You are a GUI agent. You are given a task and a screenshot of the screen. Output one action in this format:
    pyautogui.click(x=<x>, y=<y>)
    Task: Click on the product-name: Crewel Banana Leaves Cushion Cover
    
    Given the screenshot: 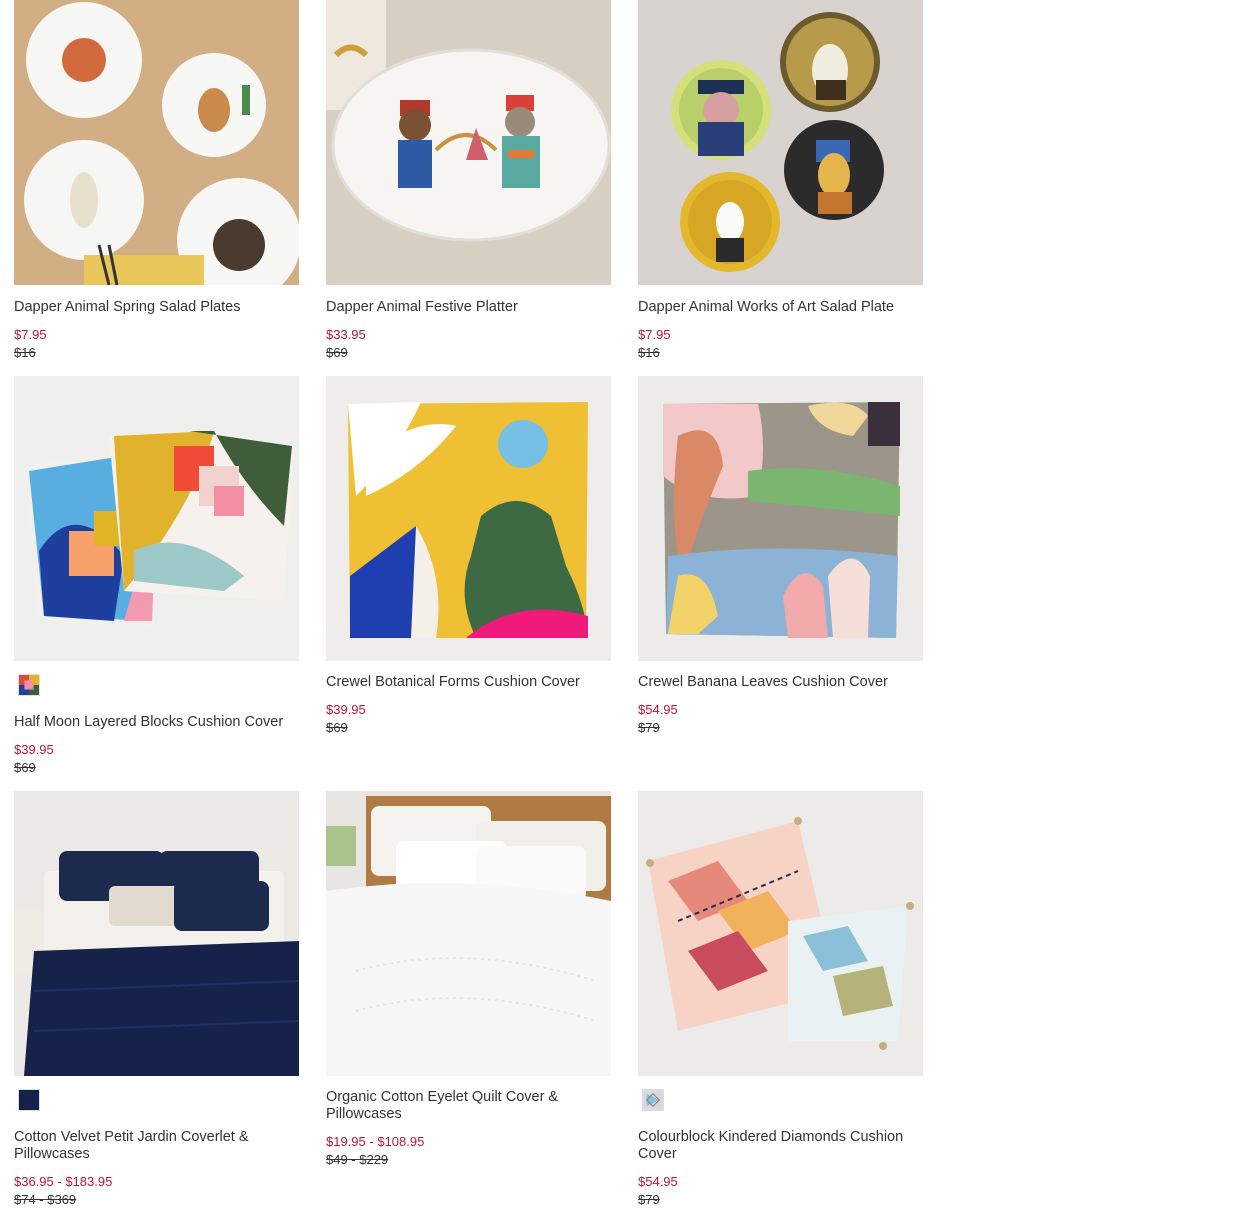 What is the action you would take?
    pyautogui.click(x=780, y=682)
    